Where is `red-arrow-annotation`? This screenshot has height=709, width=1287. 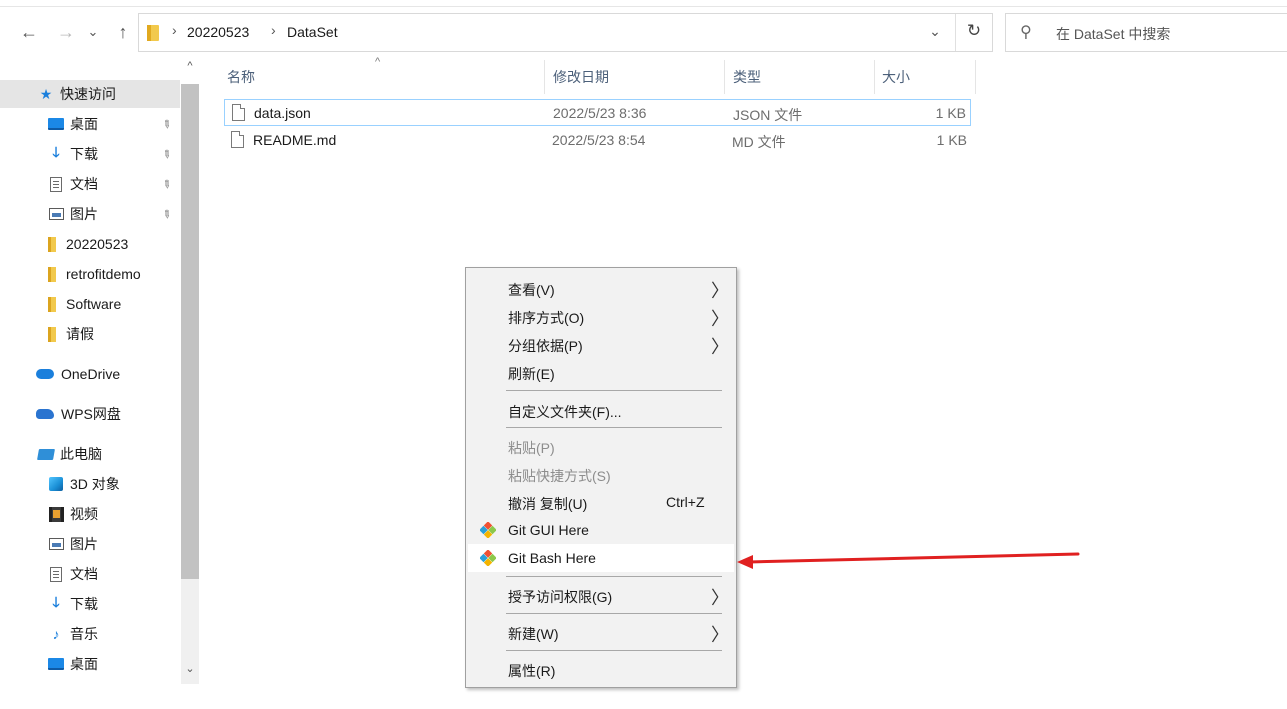
red-arrow-annotation is located at coordinates (908, 560).